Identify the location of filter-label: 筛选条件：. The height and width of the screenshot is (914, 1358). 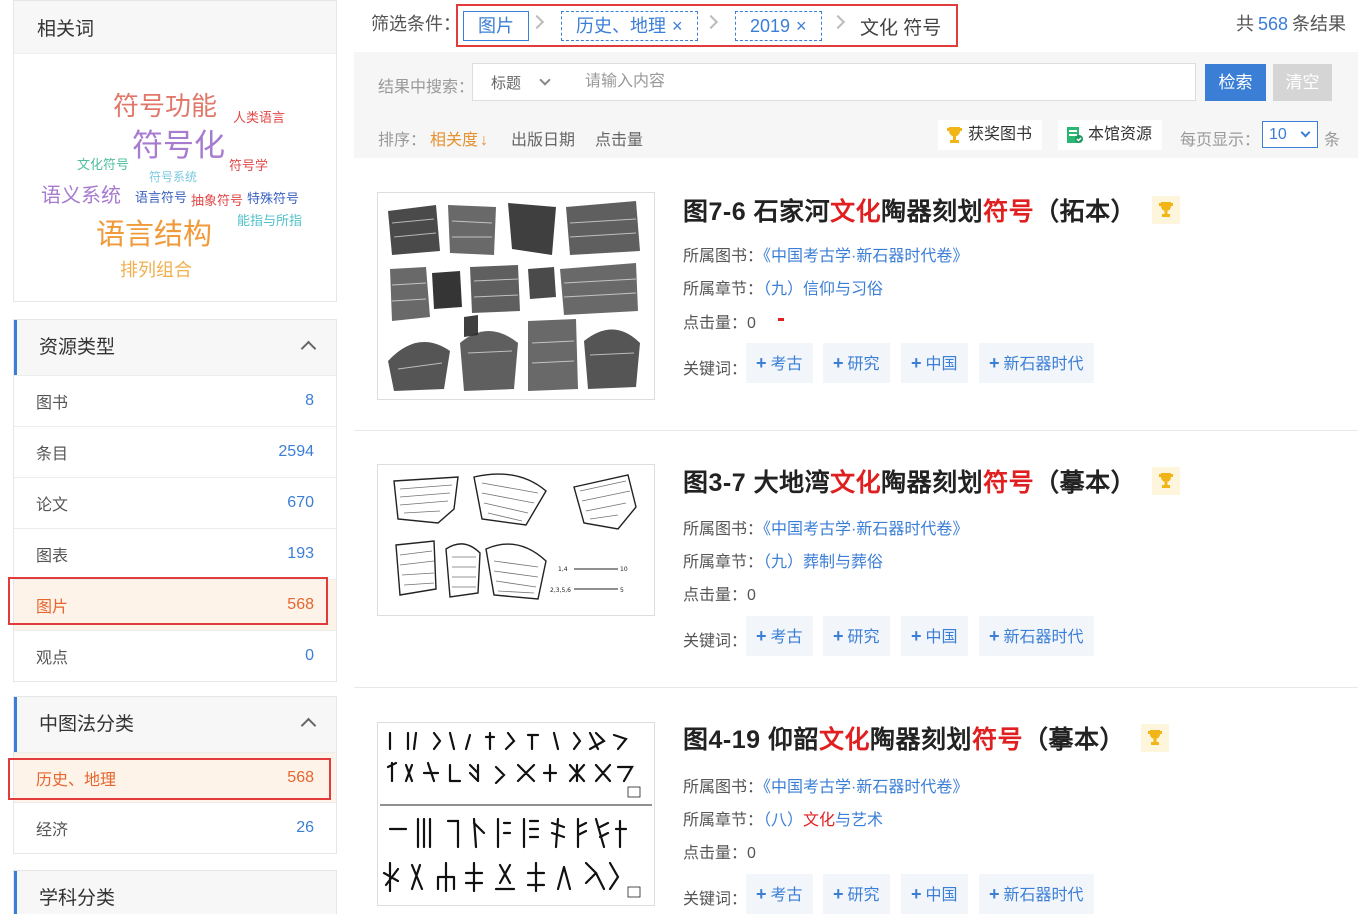
(416, 24).